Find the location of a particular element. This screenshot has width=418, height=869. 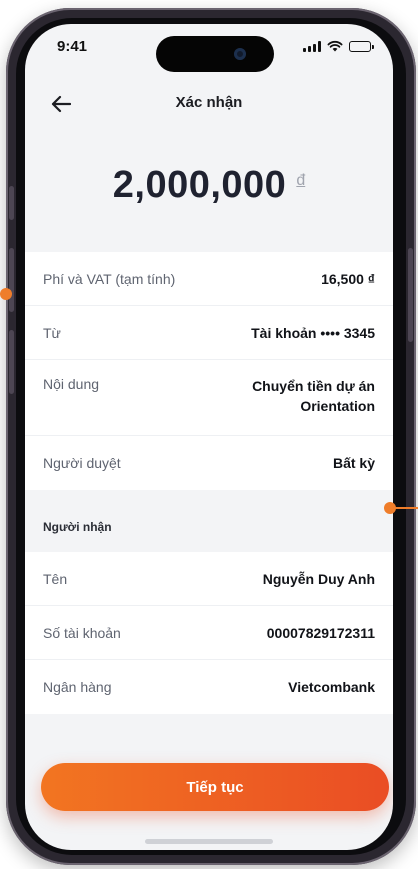

amount-display: 2,000,000 đ is located at coordinates (209, 185).